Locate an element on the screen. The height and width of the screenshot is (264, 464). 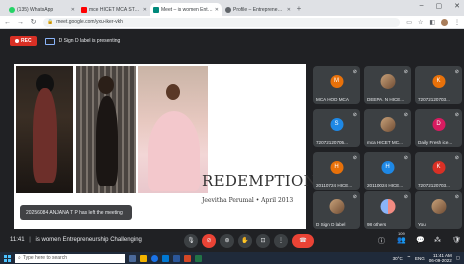
more-options-button: ⋮ is located at coordinates (281, 241).